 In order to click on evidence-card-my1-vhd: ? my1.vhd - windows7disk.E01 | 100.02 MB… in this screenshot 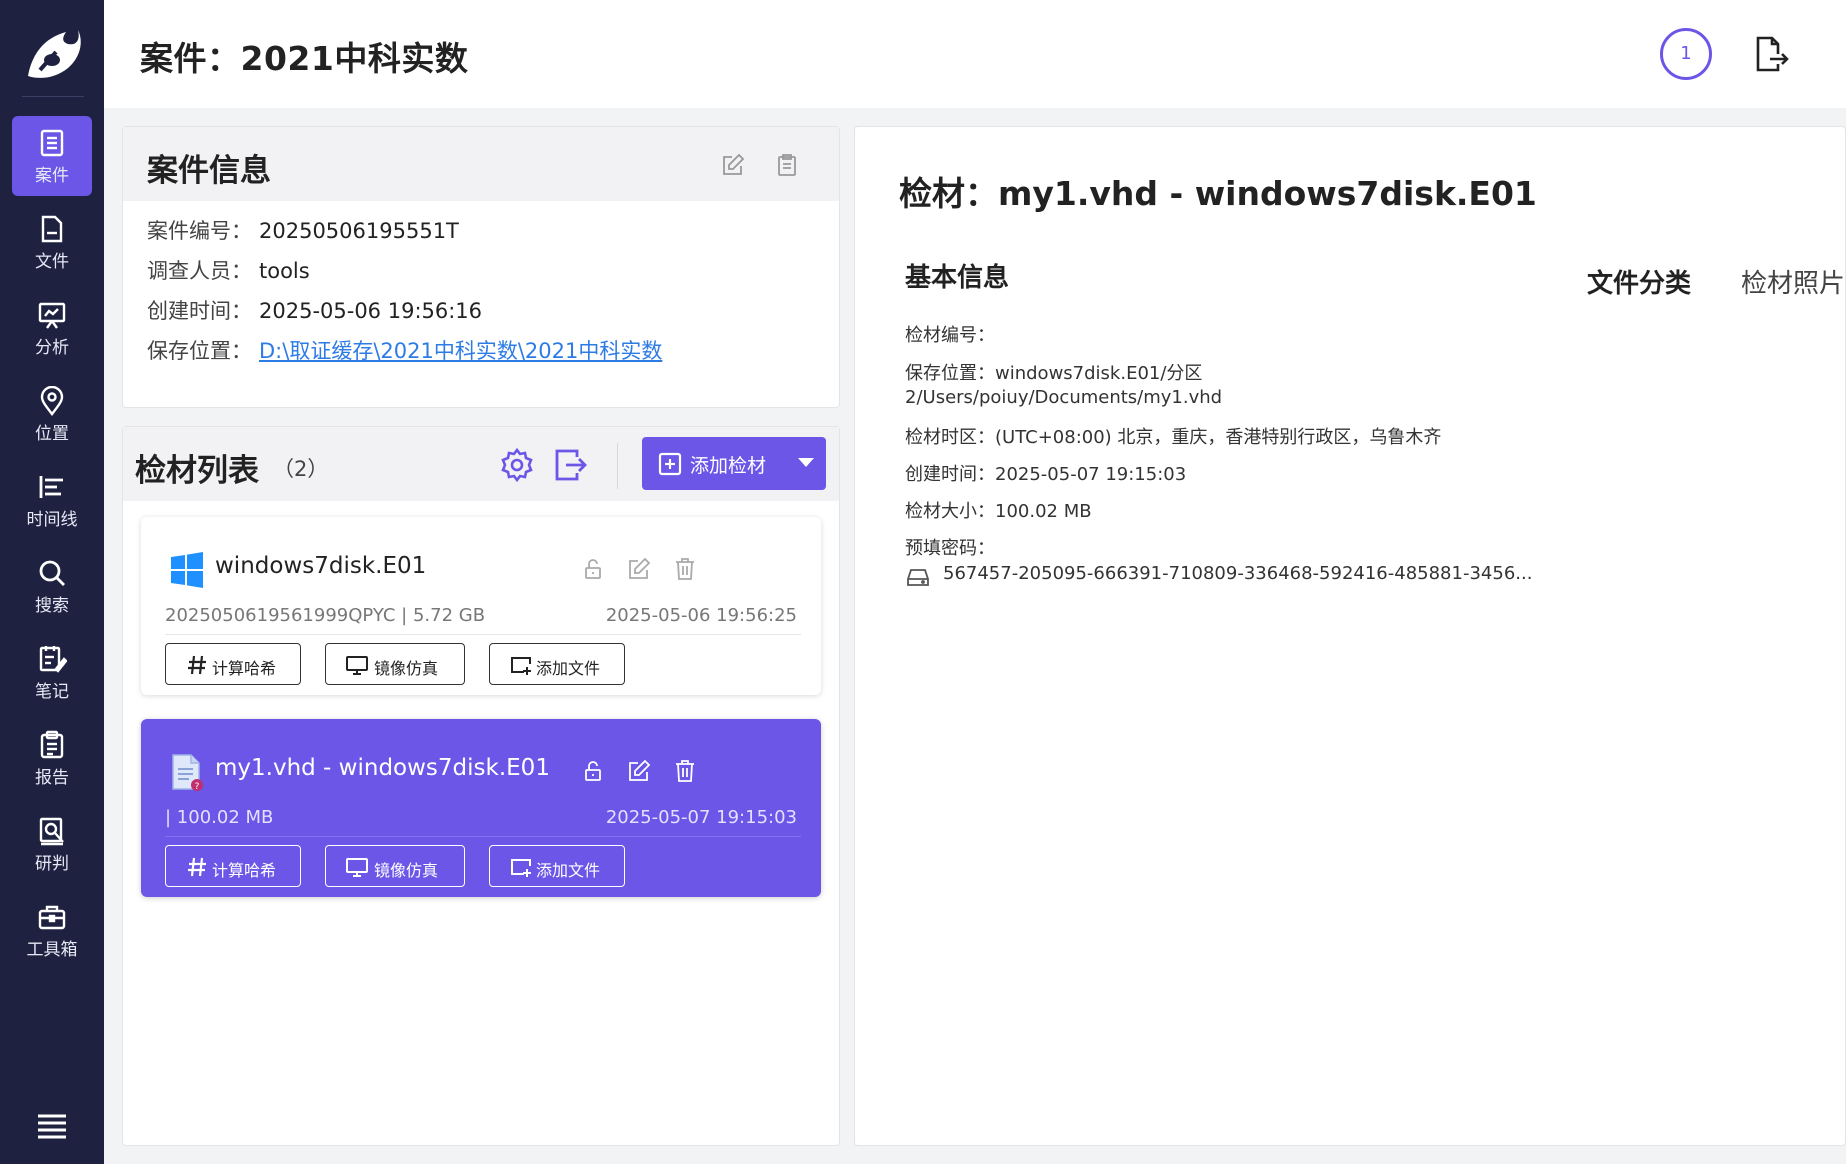, I will do `click(481, 808)`.